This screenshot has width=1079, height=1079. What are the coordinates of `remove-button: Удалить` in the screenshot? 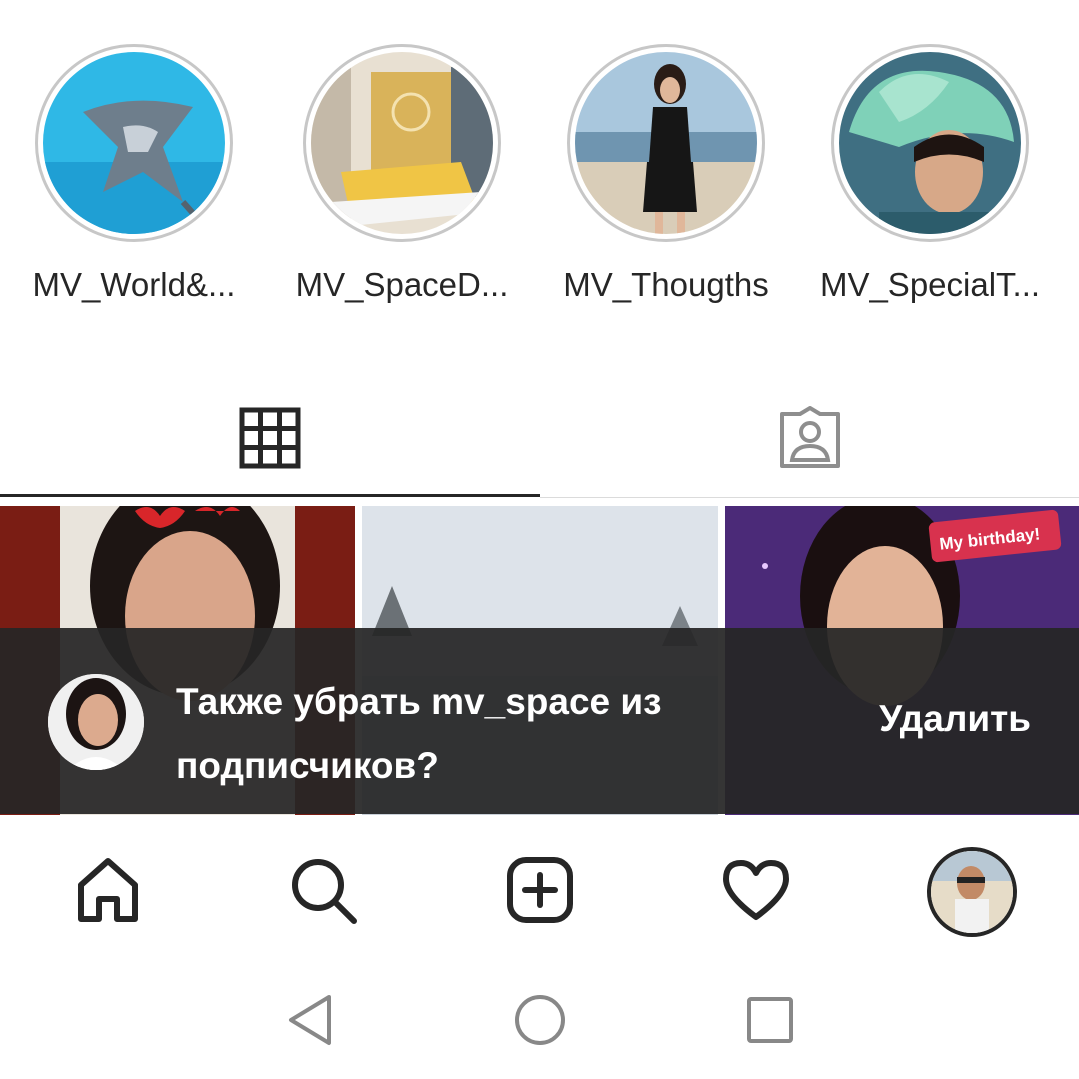 It's located at (955, 719).